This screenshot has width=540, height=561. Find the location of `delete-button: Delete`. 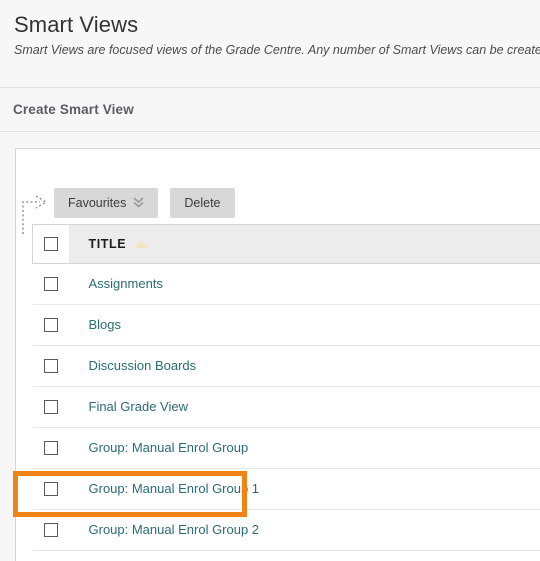

delete-button: Delete is located at coordinates (202, 203).